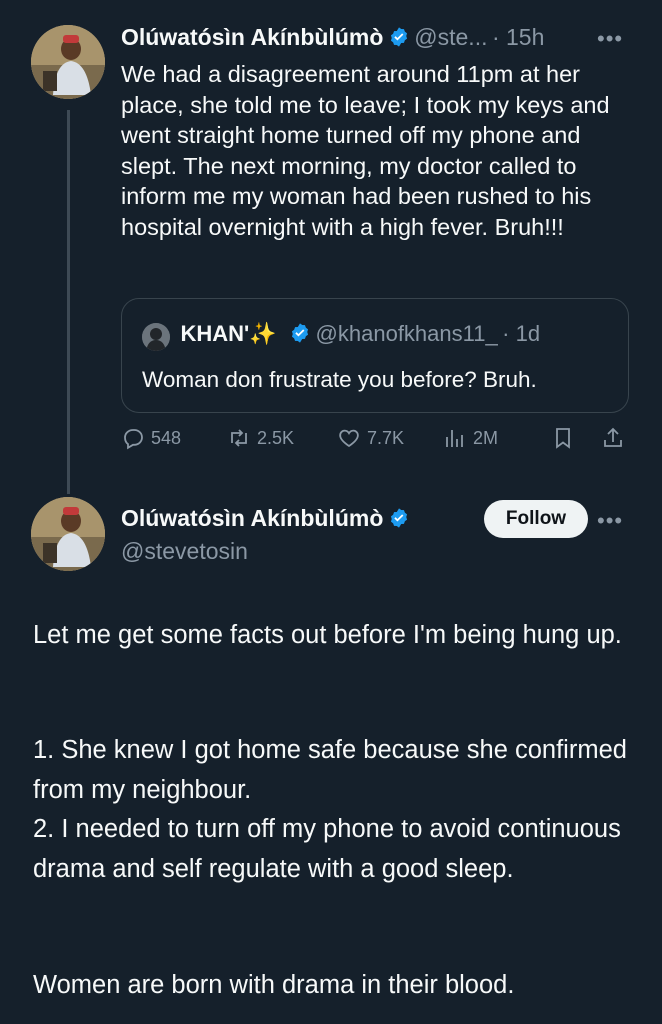 The image size is (662, 1024). Describe the element at coordinates (454, 438) in the screenshot. I see `views-icon` at that location.